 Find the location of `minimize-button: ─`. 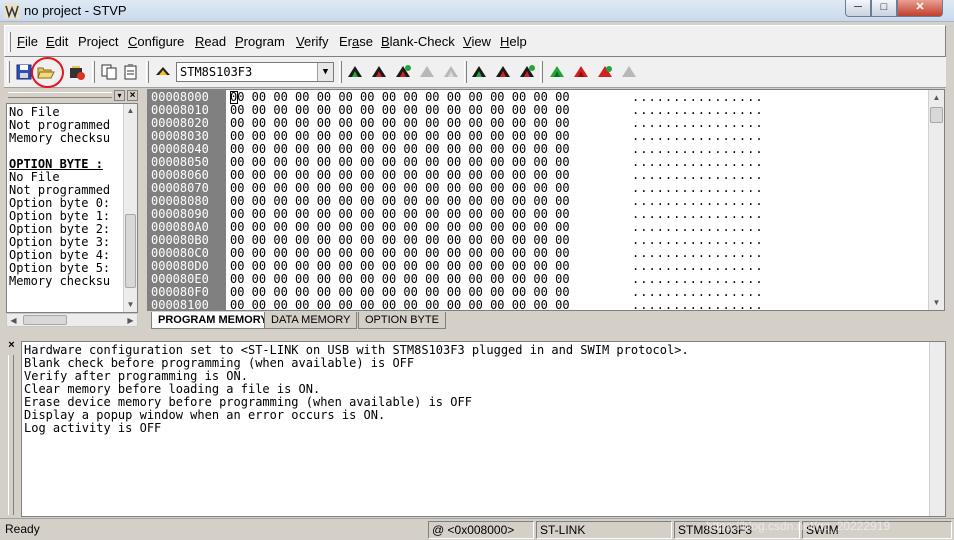

minimize-button: ─ is located at coordinates (858, 8).